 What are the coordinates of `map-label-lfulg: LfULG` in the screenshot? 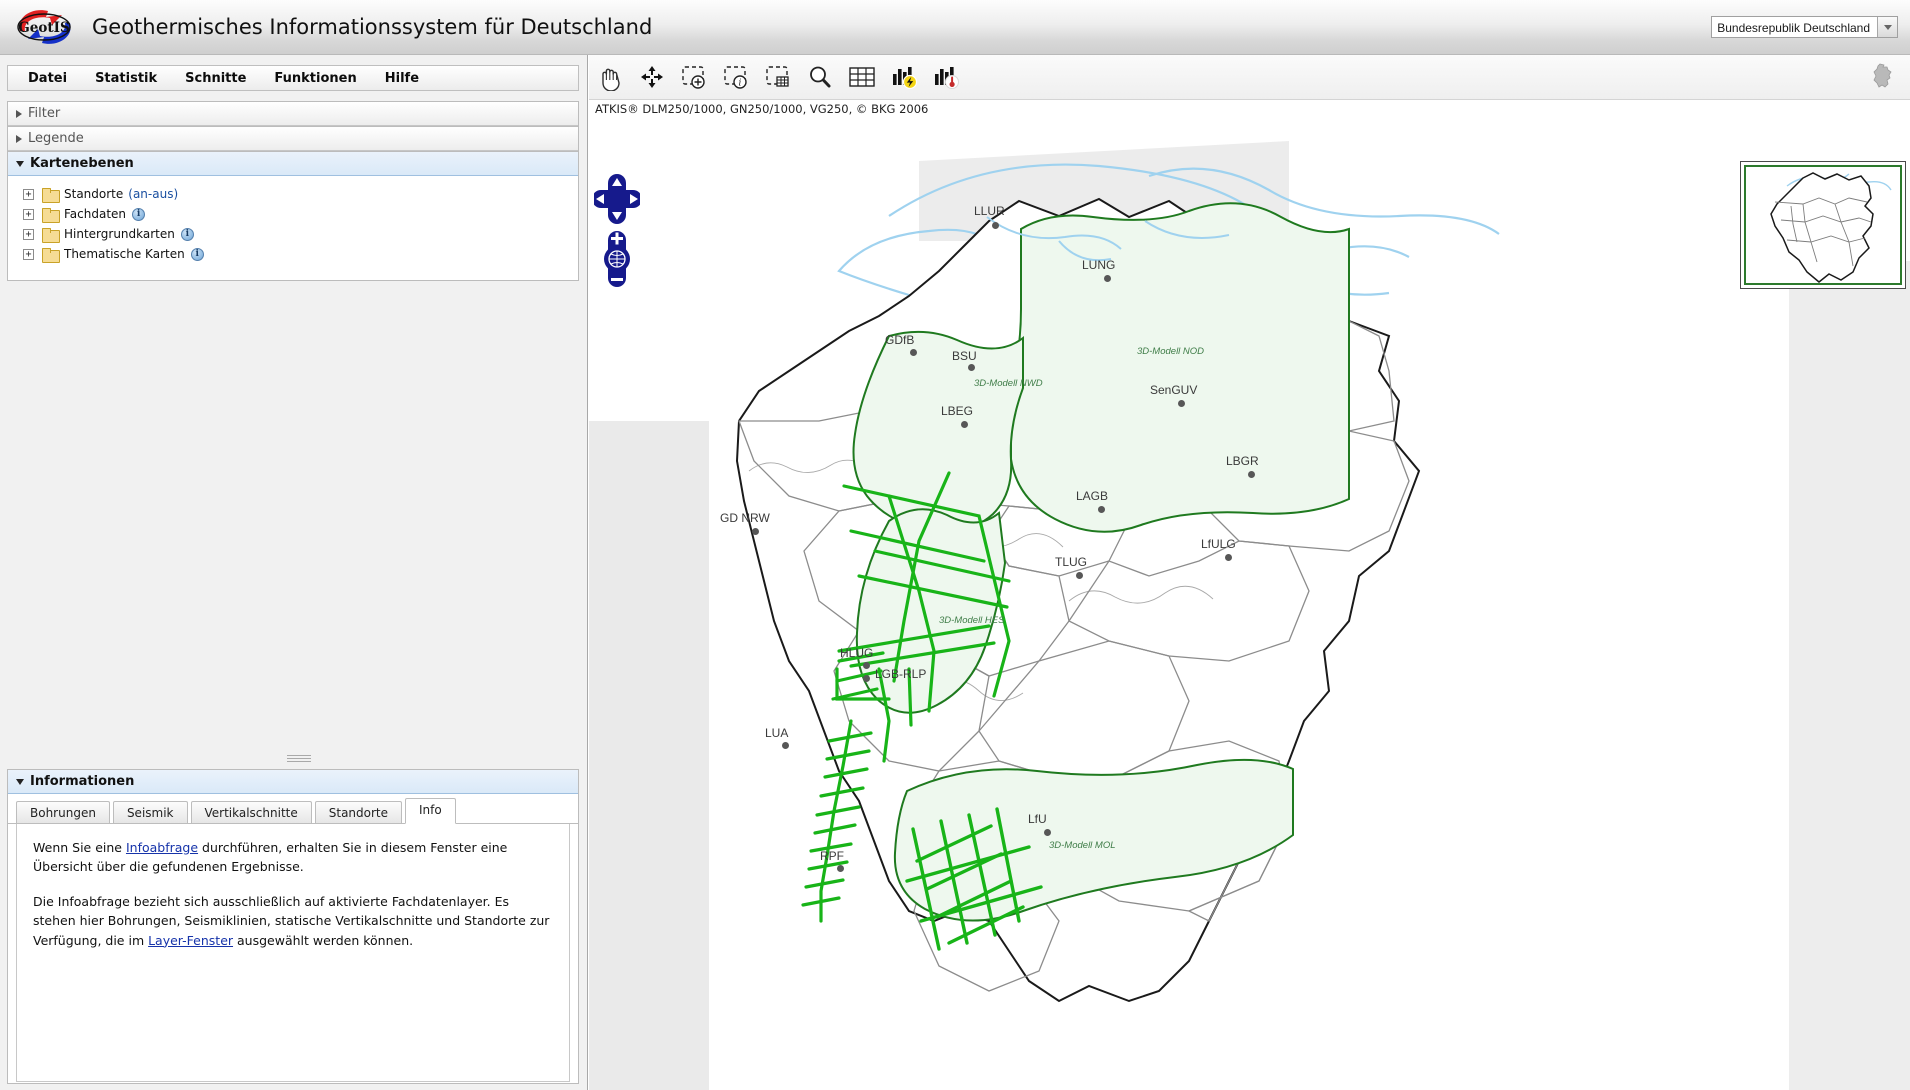 It's located at (1218, 544).